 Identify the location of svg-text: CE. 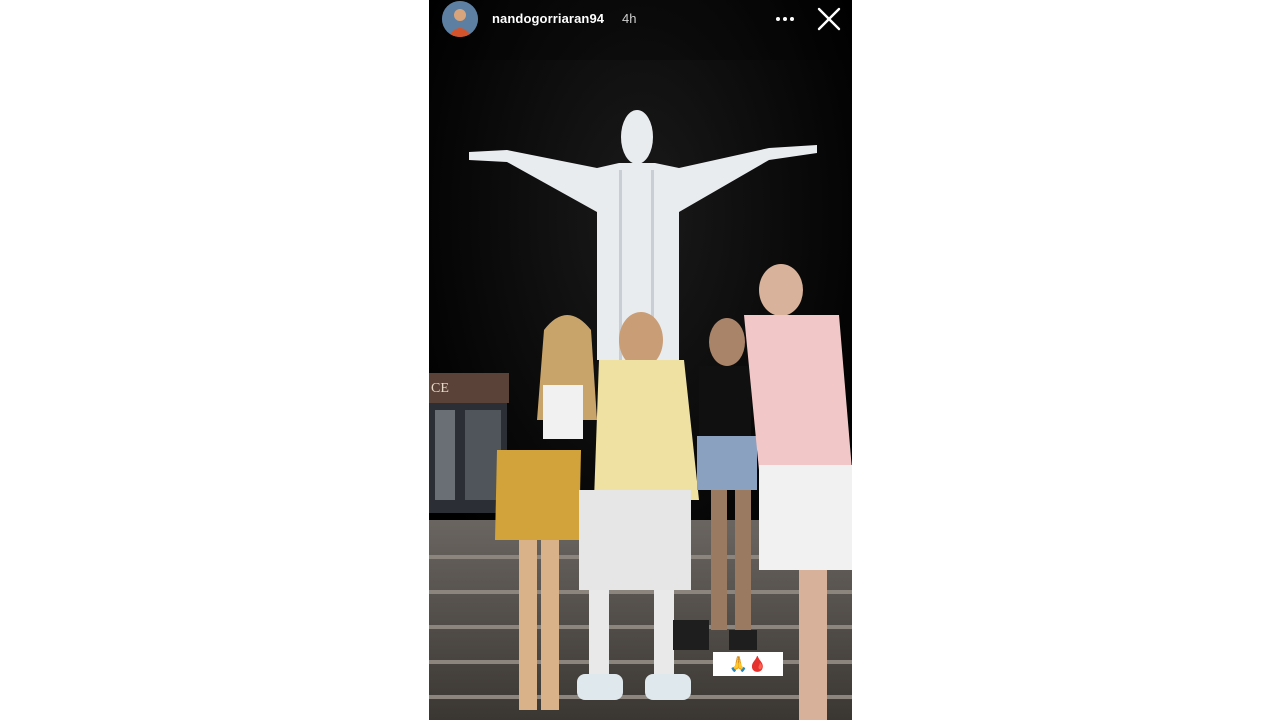
(440, 388).